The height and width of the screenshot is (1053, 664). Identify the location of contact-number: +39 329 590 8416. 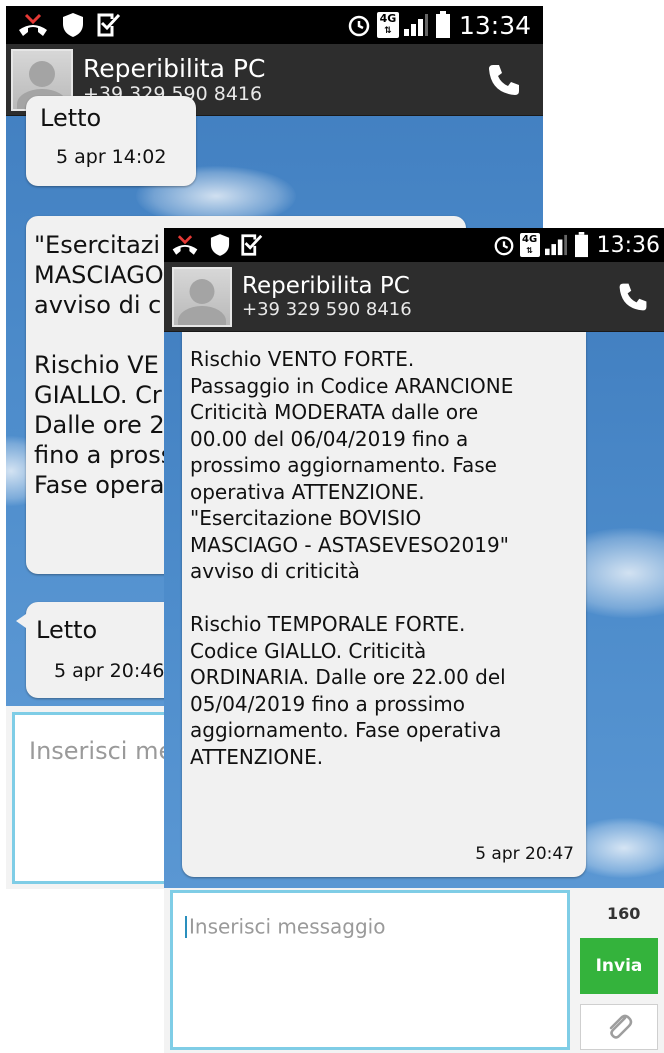
(327, 309).